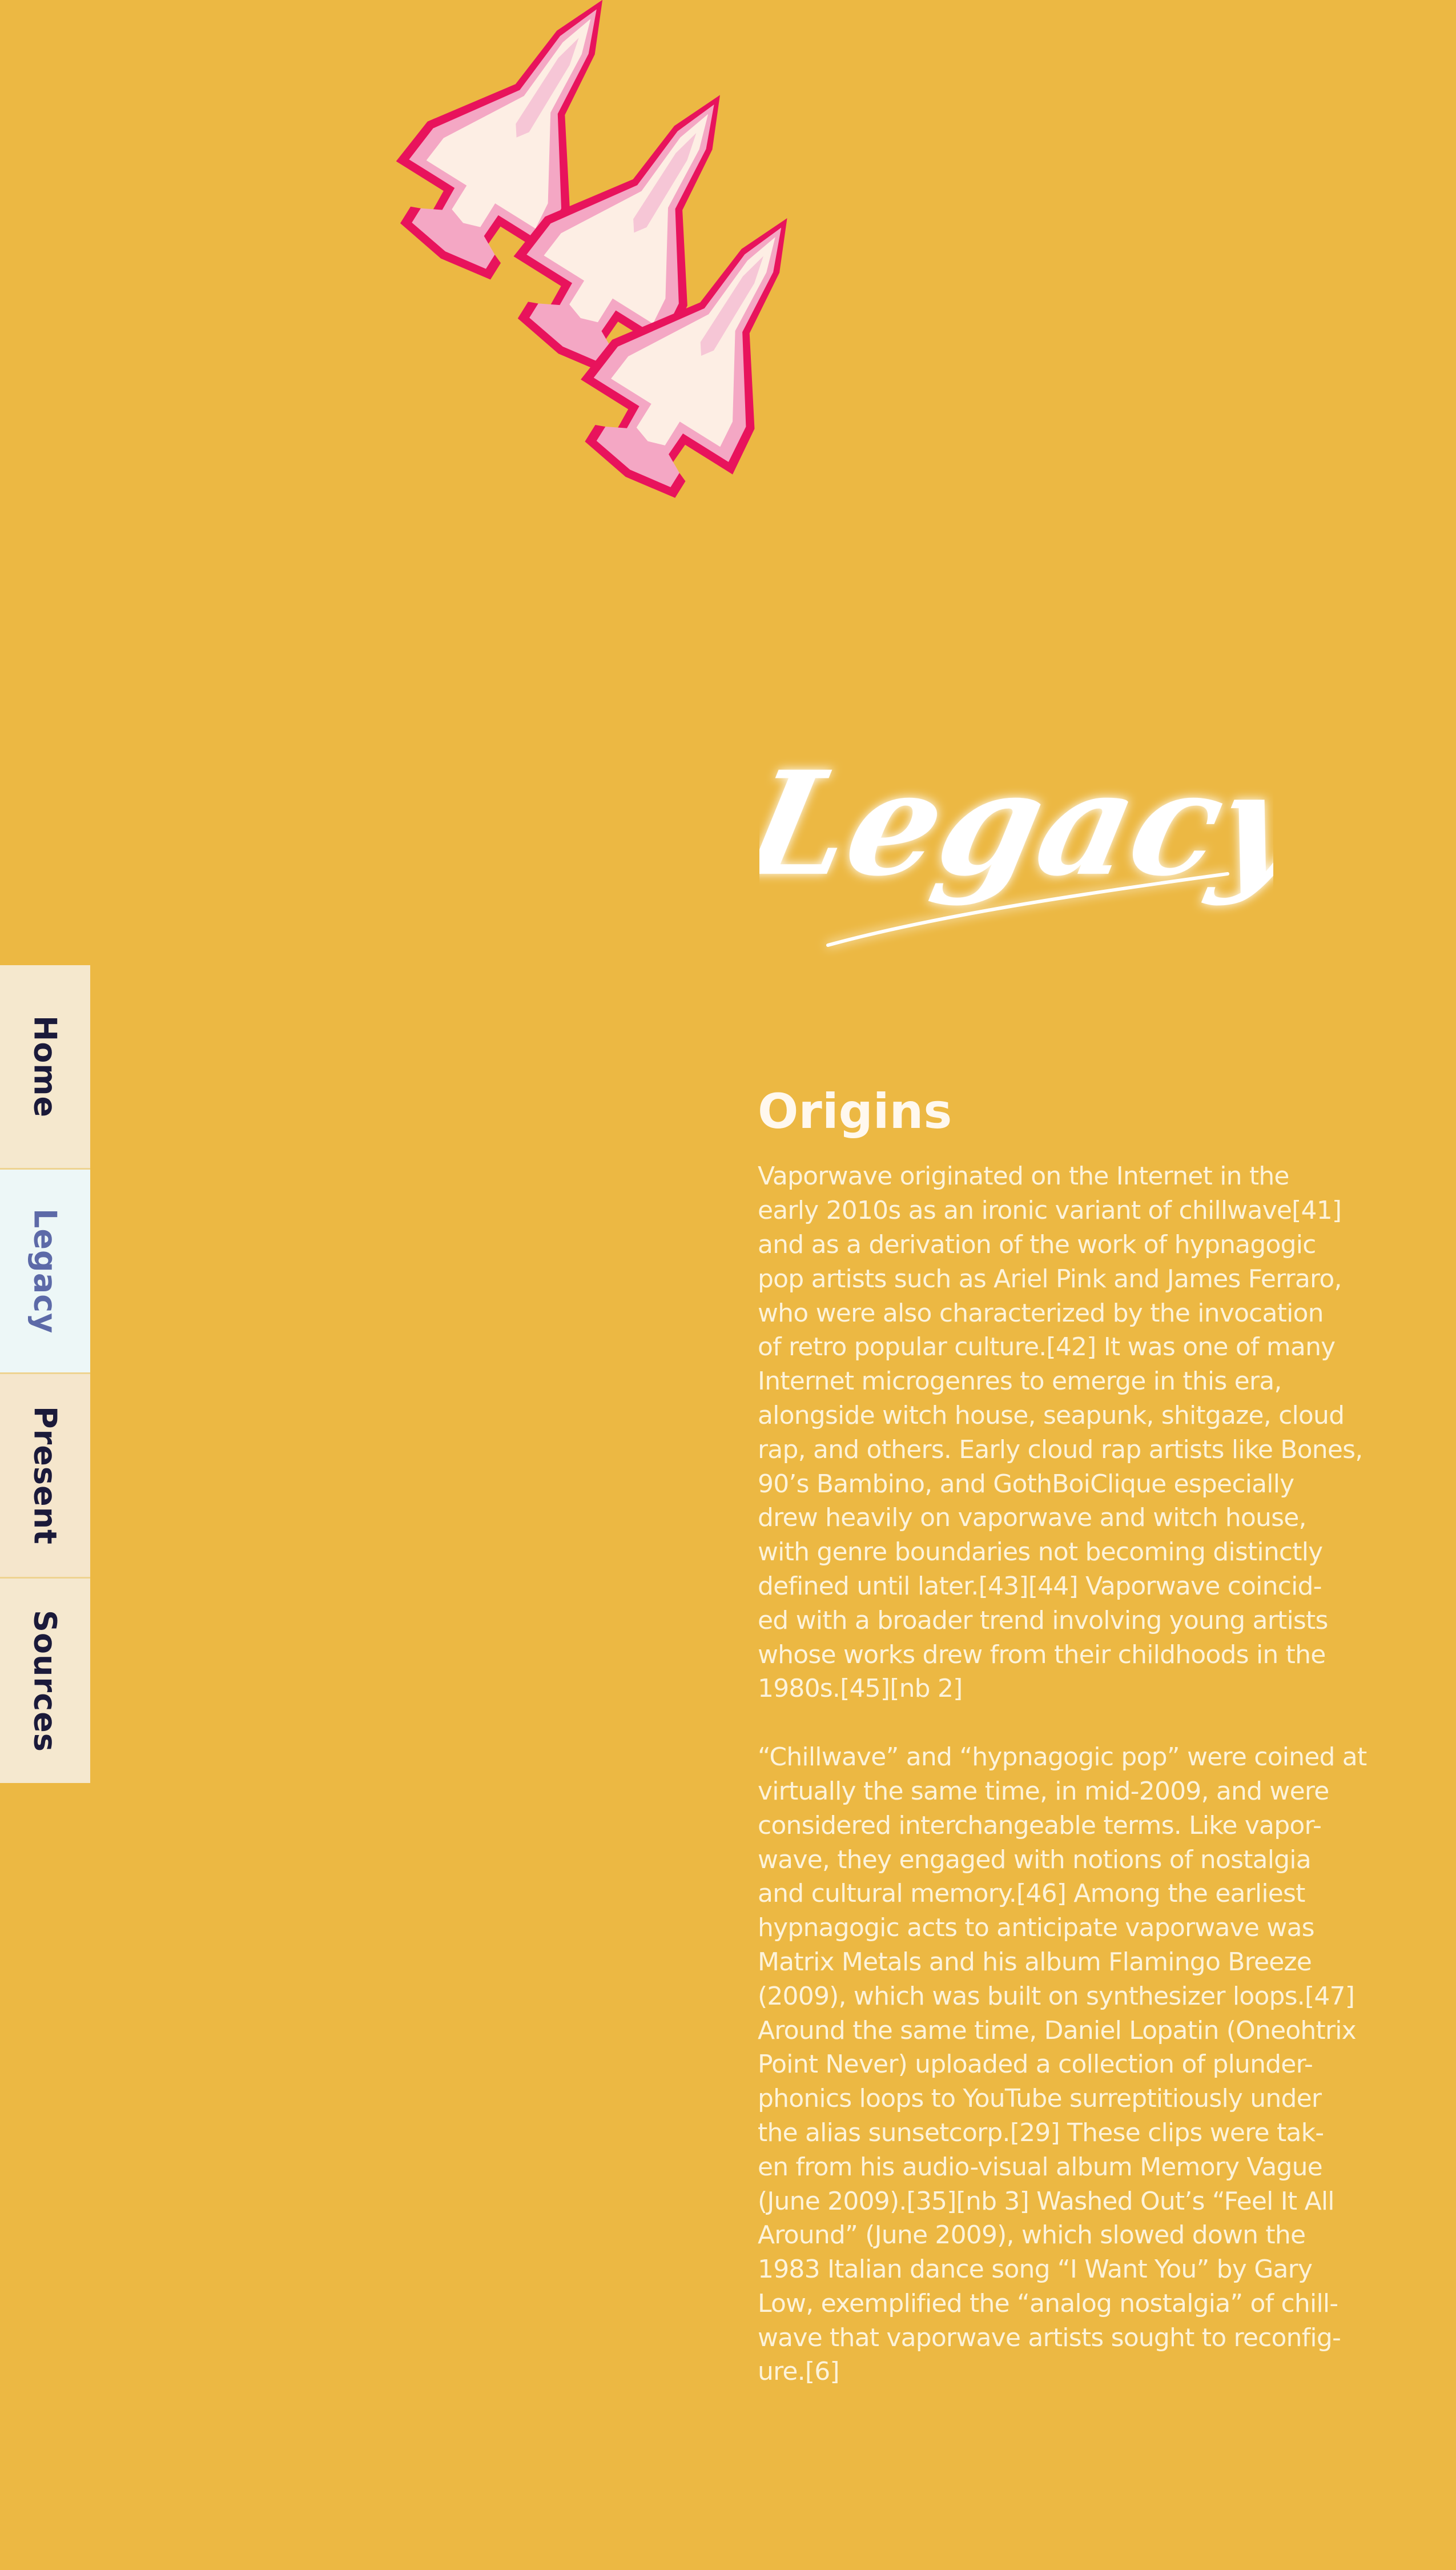 The image size is (1456, 2570). I want to click on nav-tab-present-label: Present, so click(45, 1475).